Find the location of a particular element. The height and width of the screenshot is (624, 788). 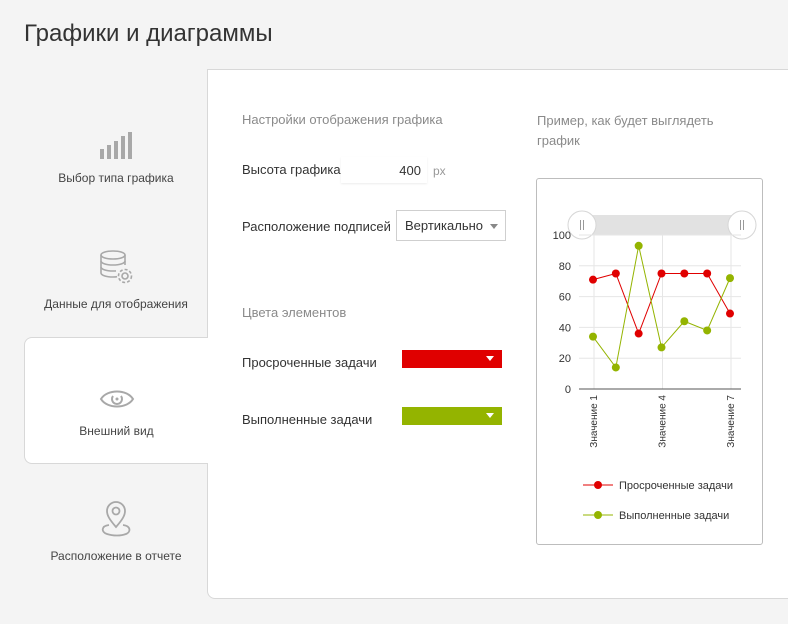

height-unit: px is located at coordinates (439, 171).